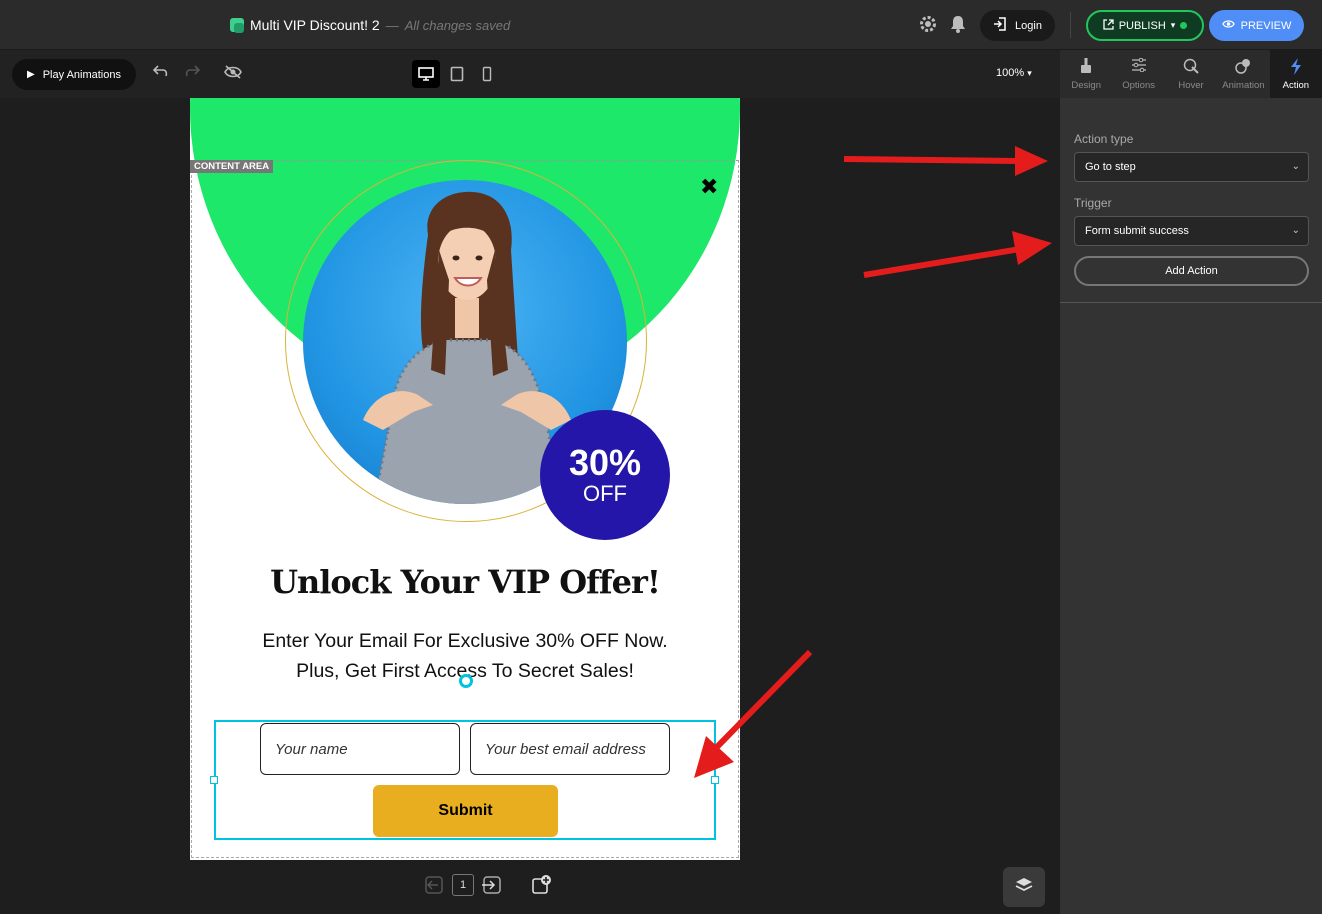 The image size is (1322, 914). Describe the element at coordinates (360, 749) in the screenshot. I see `name-field: Your name` at that location.